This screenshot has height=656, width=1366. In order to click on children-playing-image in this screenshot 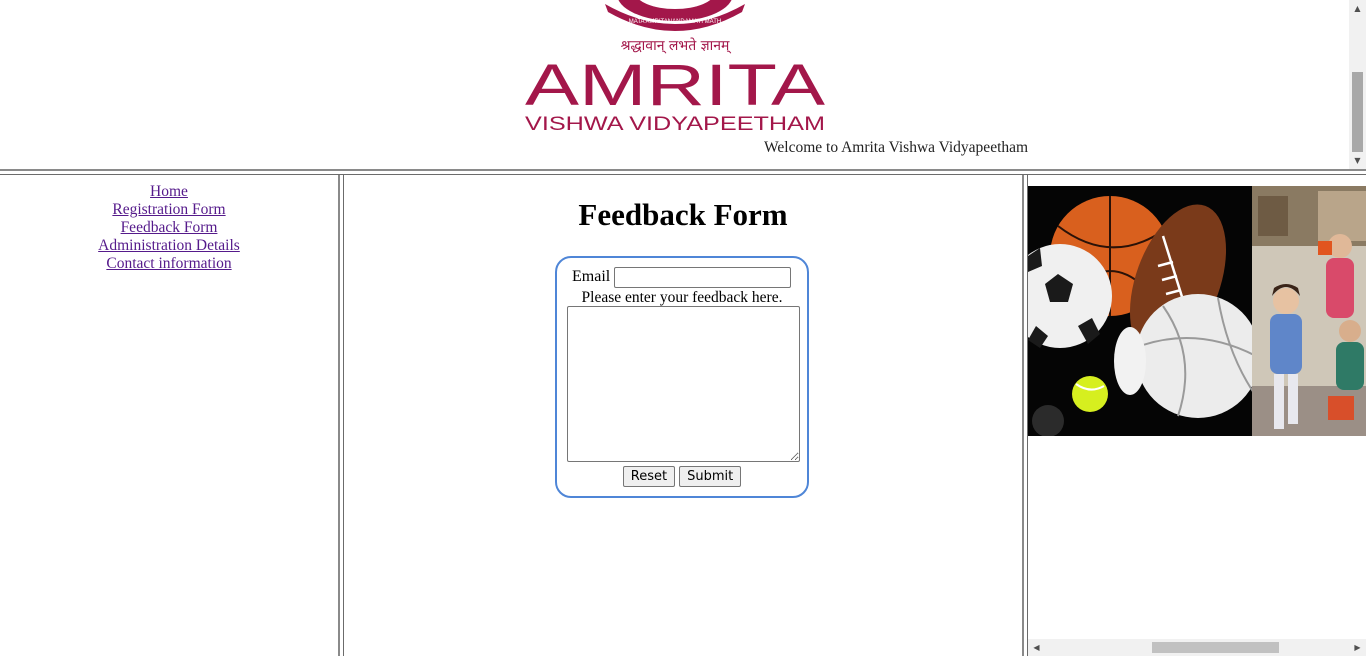, I will do `click(1309, 311)`.